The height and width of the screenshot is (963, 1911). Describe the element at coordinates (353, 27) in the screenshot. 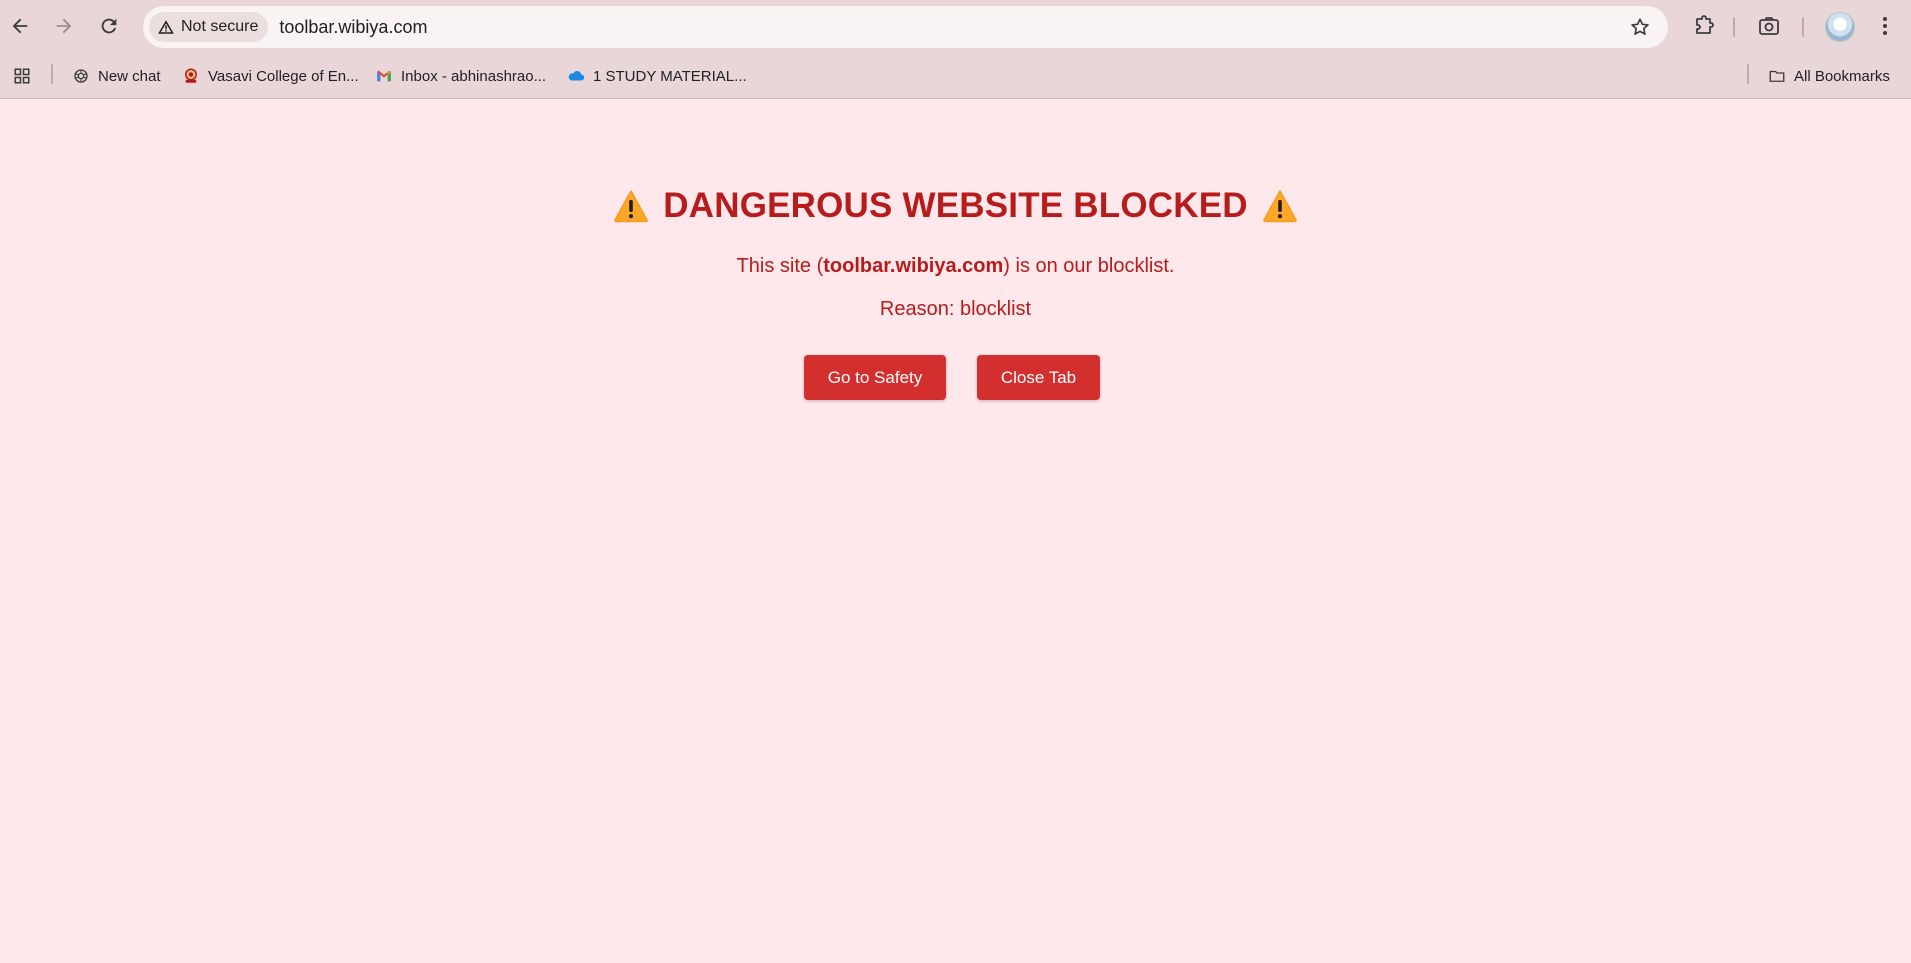

I see `url-text: toolbar.wibiya.com` at that location.